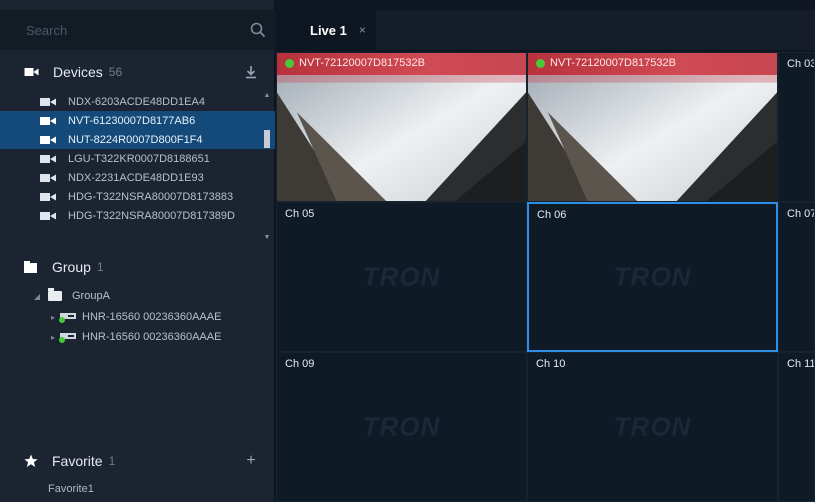 Image resolution: width=815 pixels, height=502 pixels. What do you see at coordinates (137, 267) in the screenshot?
I see `group-header: Group 1` at bounding box center [137, 267].